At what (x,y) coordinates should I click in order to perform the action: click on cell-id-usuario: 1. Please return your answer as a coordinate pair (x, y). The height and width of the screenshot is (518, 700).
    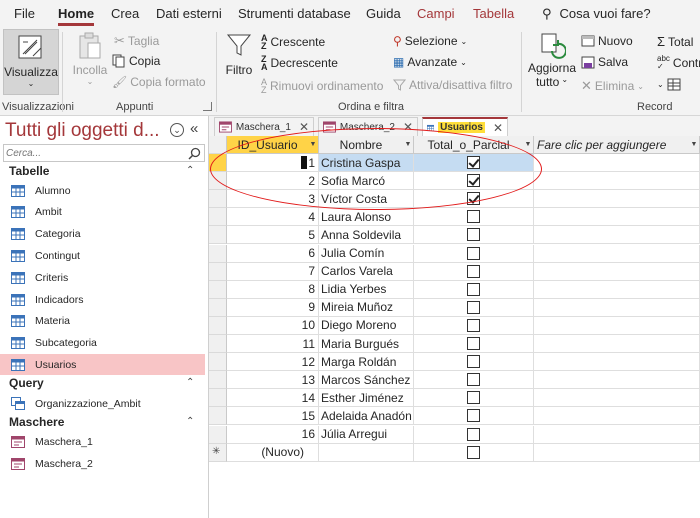
    Looking at the image, I should click on (273, 163).